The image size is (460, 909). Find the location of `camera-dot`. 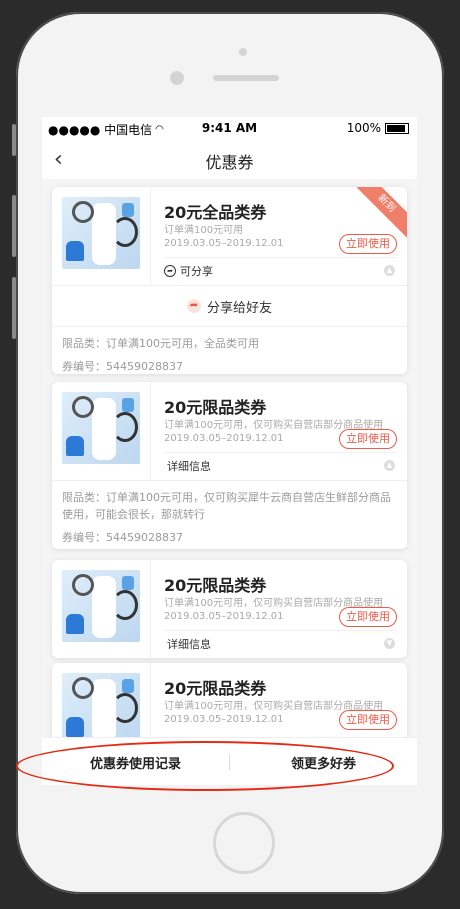

camera-dot is located at coordinates (243, 52).